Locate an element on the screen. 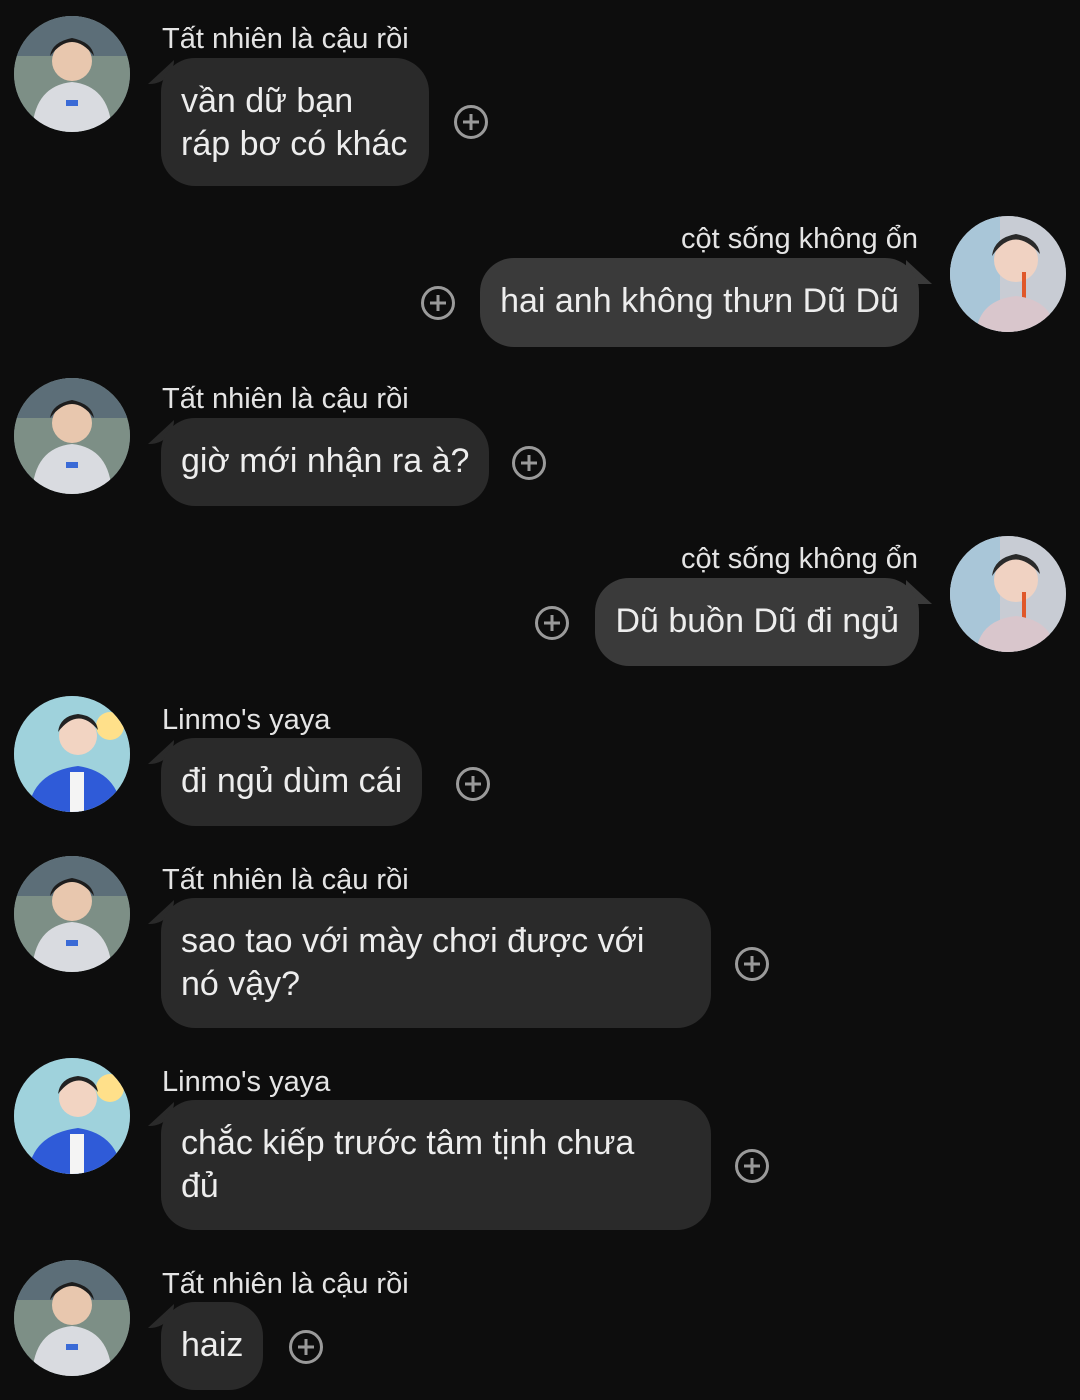  message-bubble: đi ngủ dùm cái is located at coordinates (292, 782).